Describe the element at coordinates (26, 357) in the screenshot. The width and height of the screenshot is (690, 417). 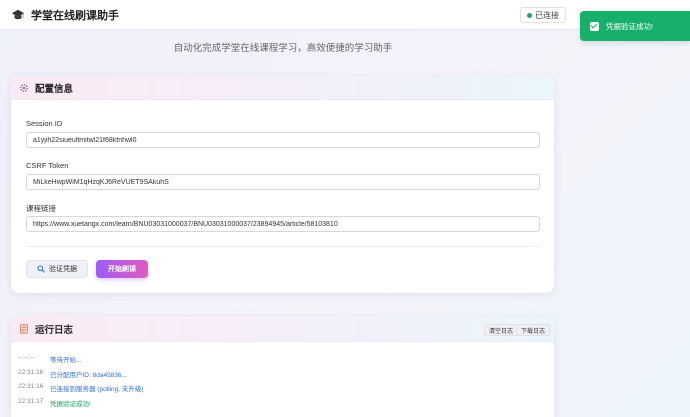
I see `log-time: --:--:--` at that location.